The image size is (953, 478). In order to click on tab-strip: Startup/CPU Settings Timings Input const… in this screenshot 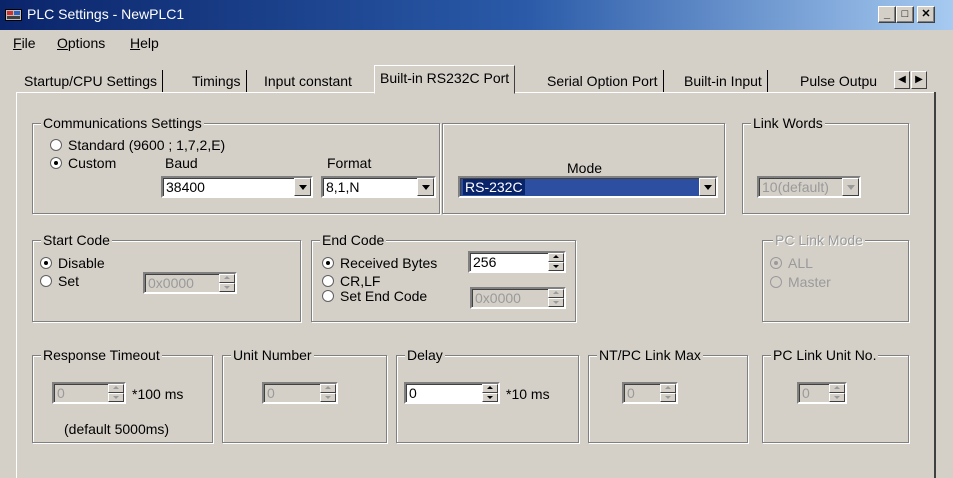, I will do `click(476, 77)`.